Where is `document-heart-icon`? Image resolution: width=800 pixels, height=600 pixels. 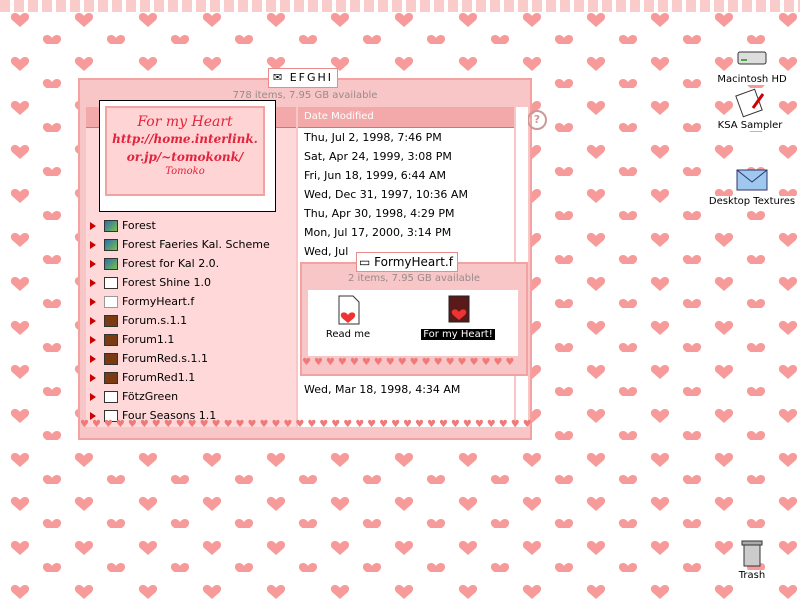
document-heart-icon is located at coordinates (348, 311).